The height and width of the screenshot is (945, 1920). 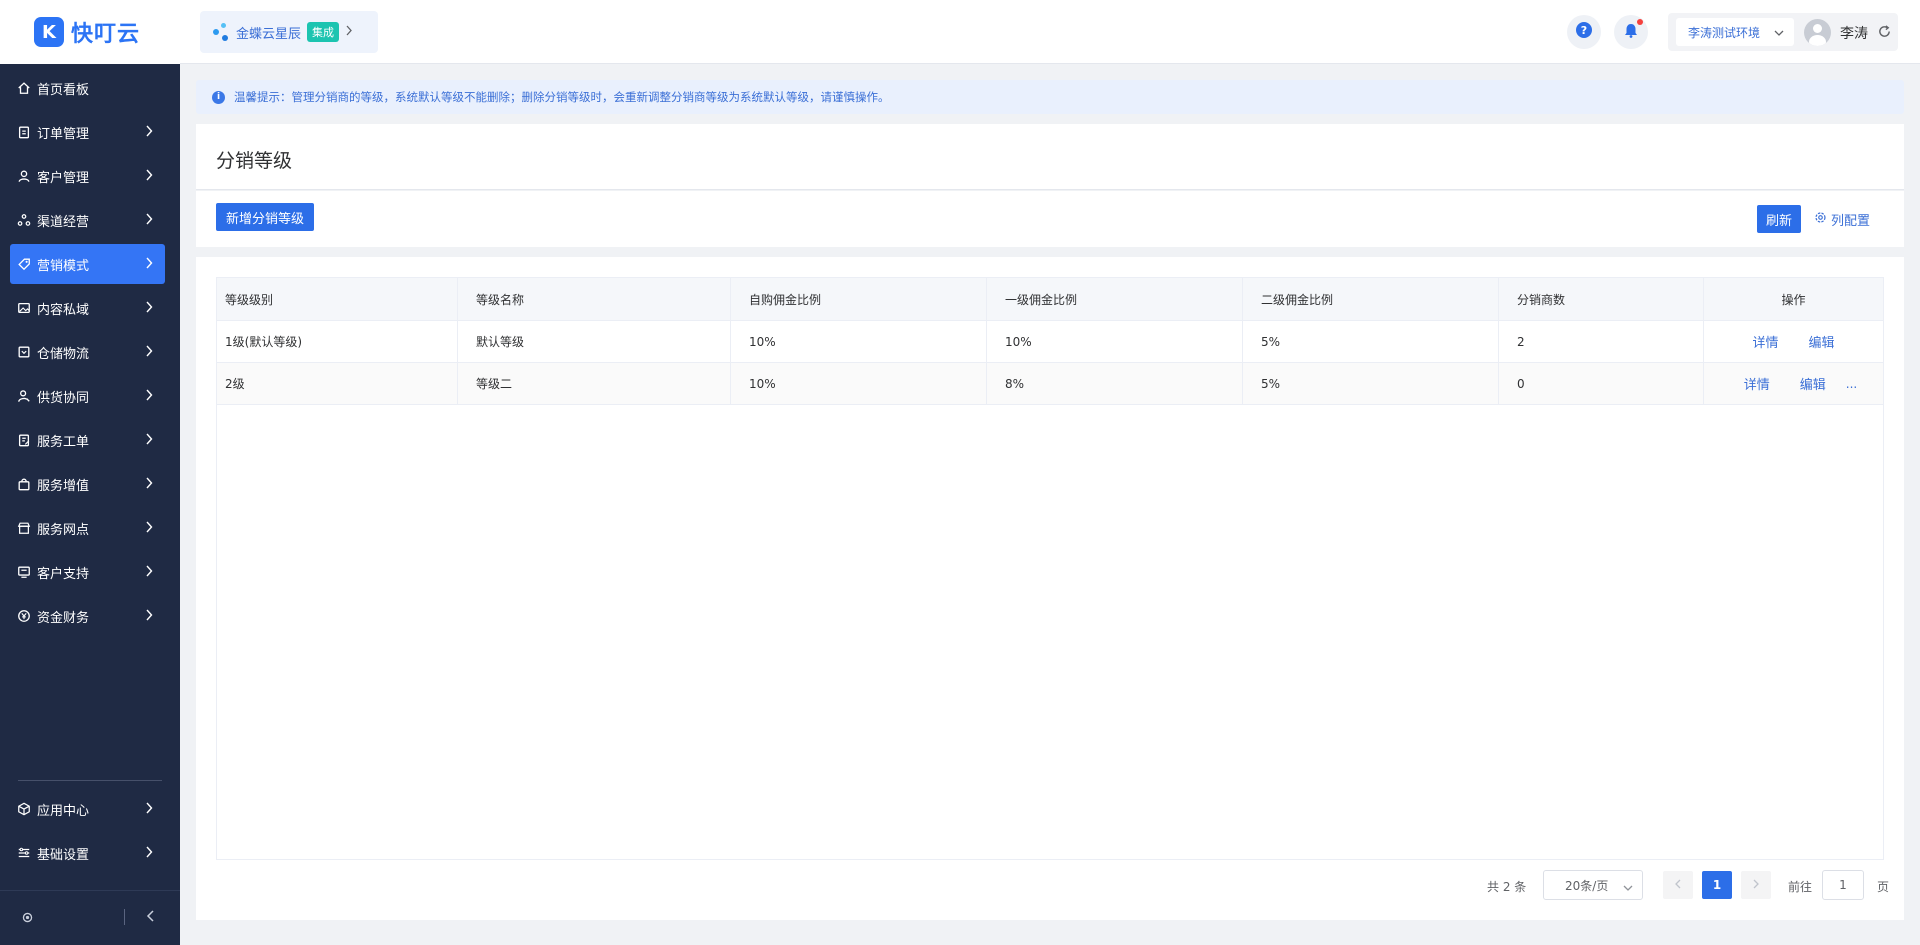 I want to click on sidebar-divider, so click(x=90, y=780).